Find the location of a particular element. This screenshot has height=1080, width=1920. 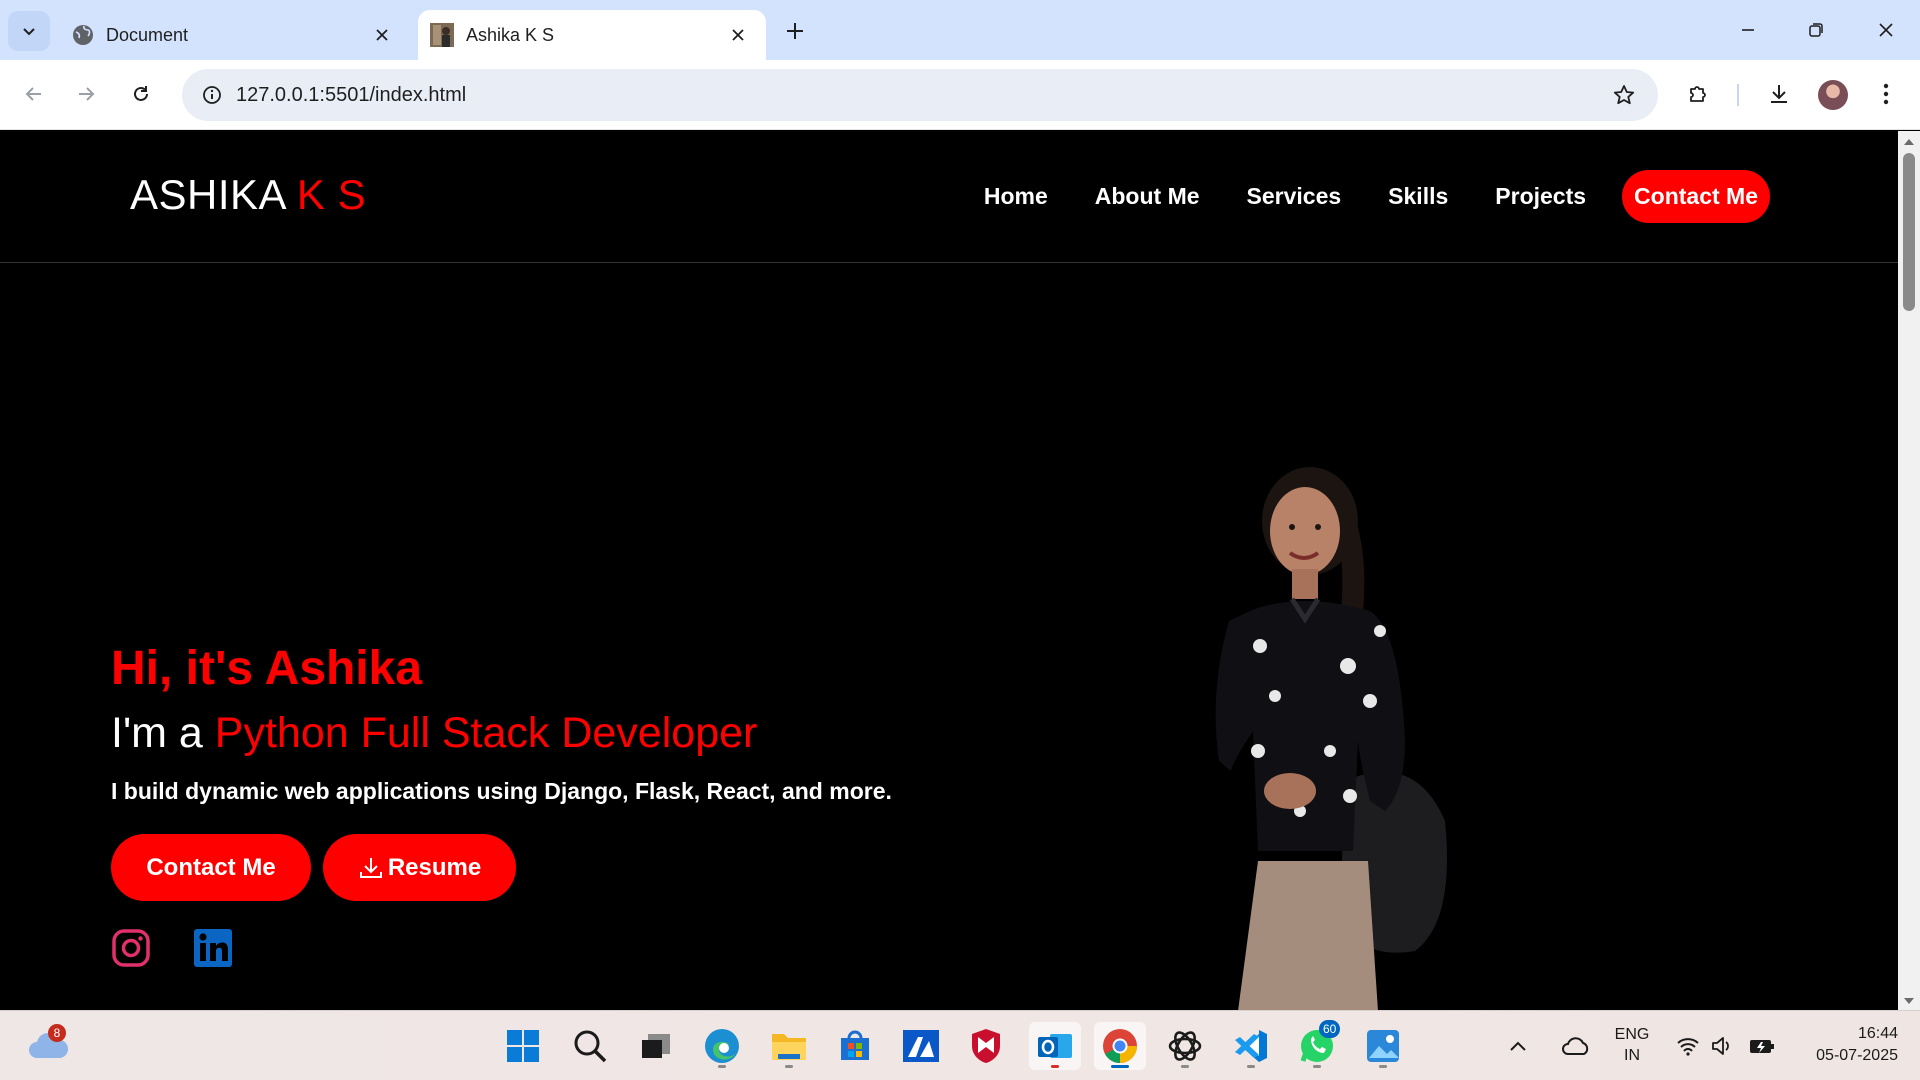

tab-ashika: Ashika K S is located at coordinates (592, 35).